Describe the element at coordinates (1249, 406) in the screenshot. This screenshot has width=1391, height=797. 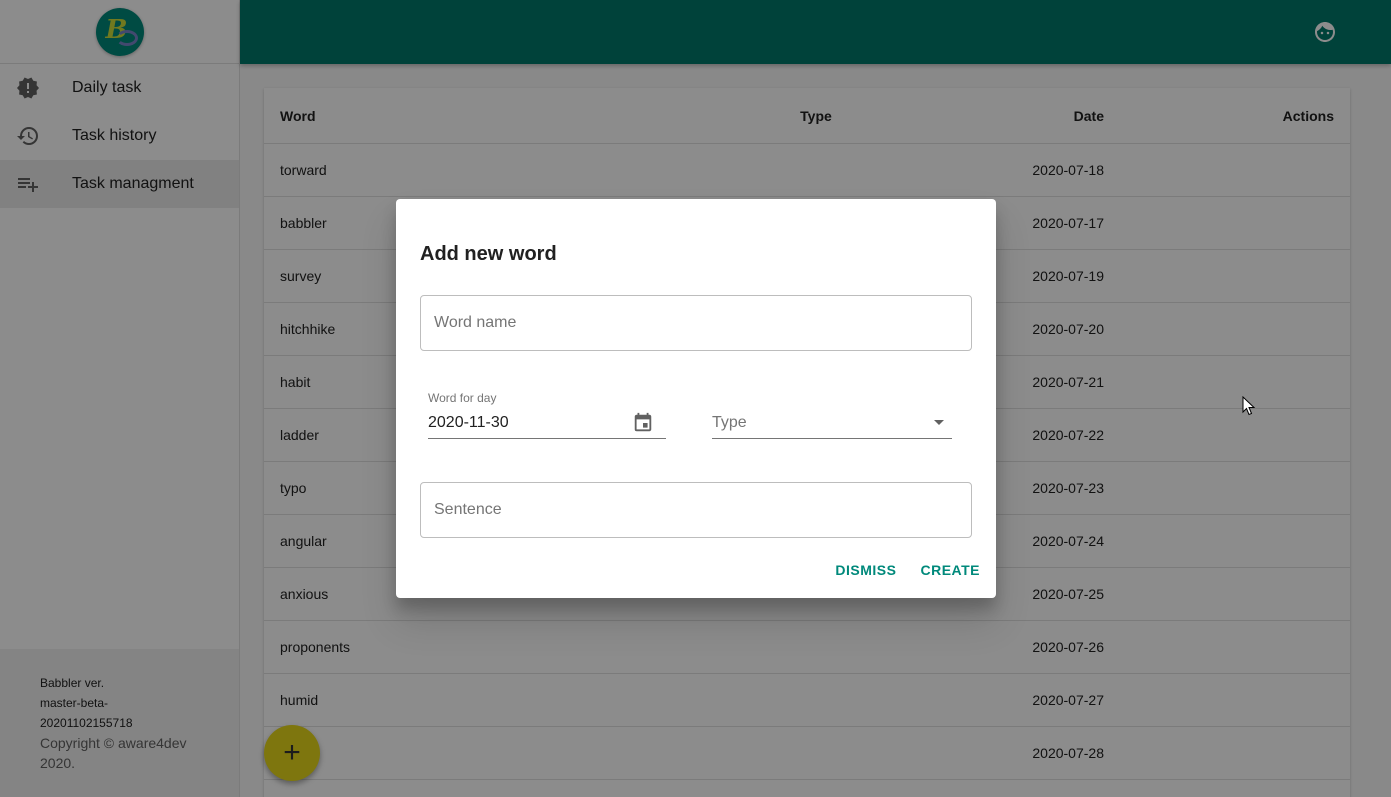
I see `mouse-cursor-icon` at that location.